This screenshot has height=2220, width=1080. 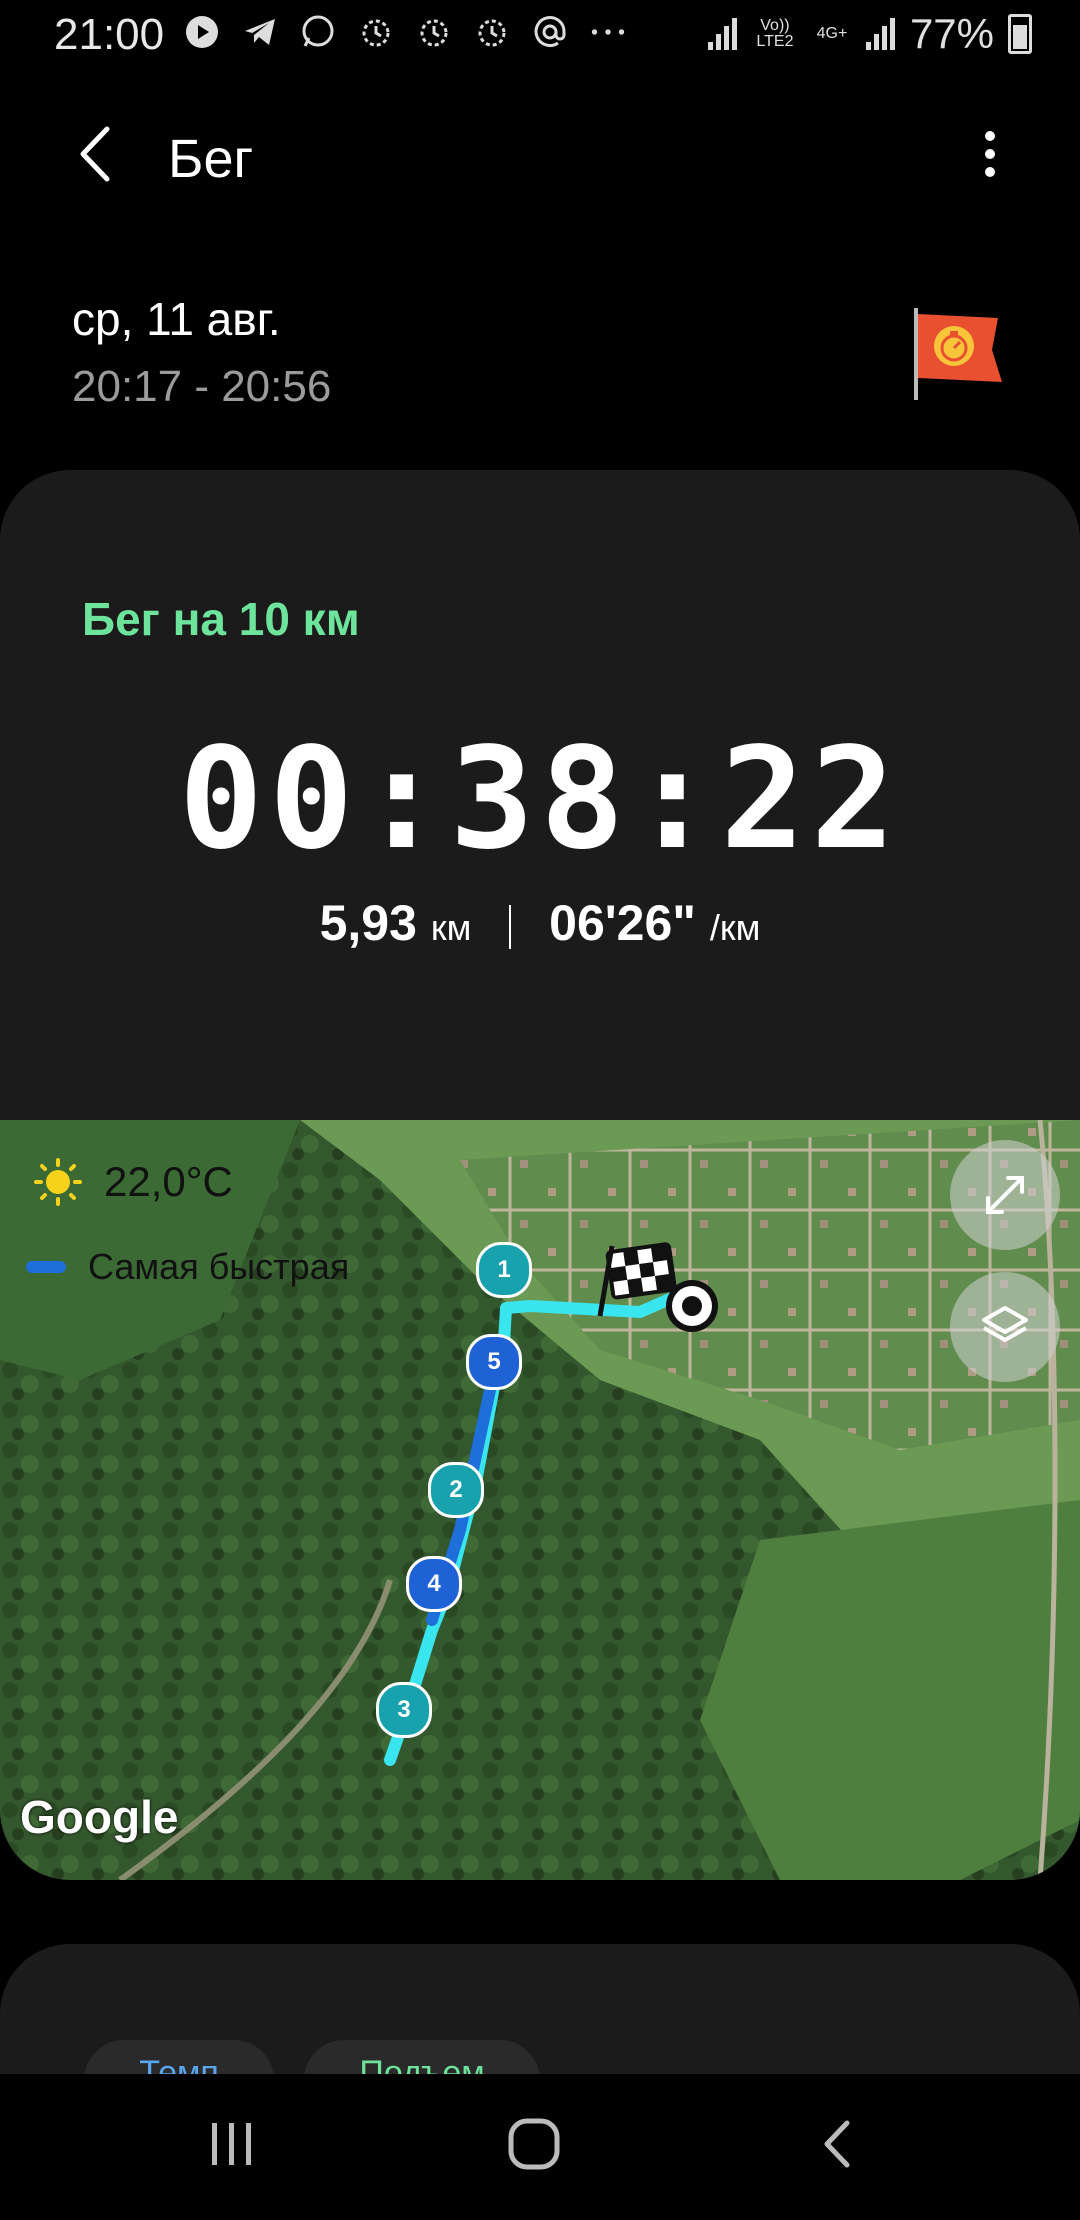 I want to click on back-arrow-icon, so click(x=95, y=154).